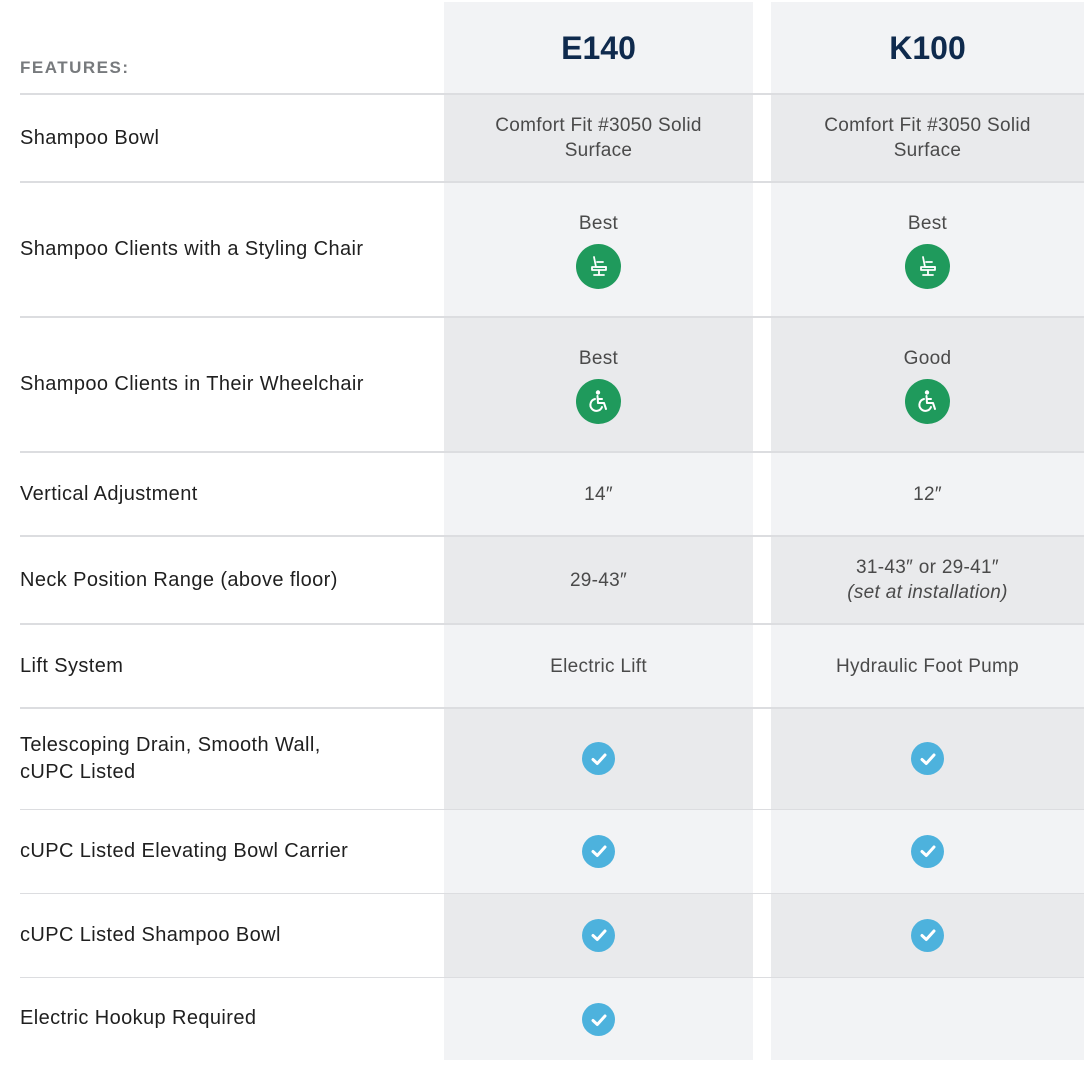 This screenshot has height=1065, width=1084. What do you see at coordinates (192, 384) in the screenshot?
I see `feature-label: Shampoo Clients in Their Wheelchair` at bounding box center [192, 384].